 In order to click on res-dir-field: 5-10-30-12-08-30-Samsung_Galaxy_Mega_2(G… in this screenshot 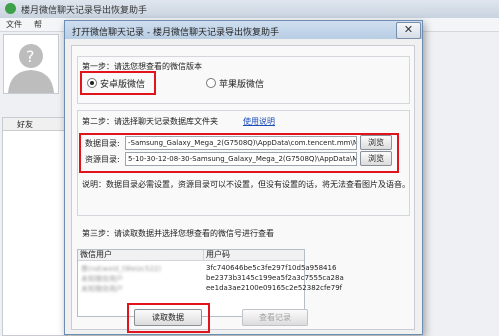, I will do `click(241, 159)`.